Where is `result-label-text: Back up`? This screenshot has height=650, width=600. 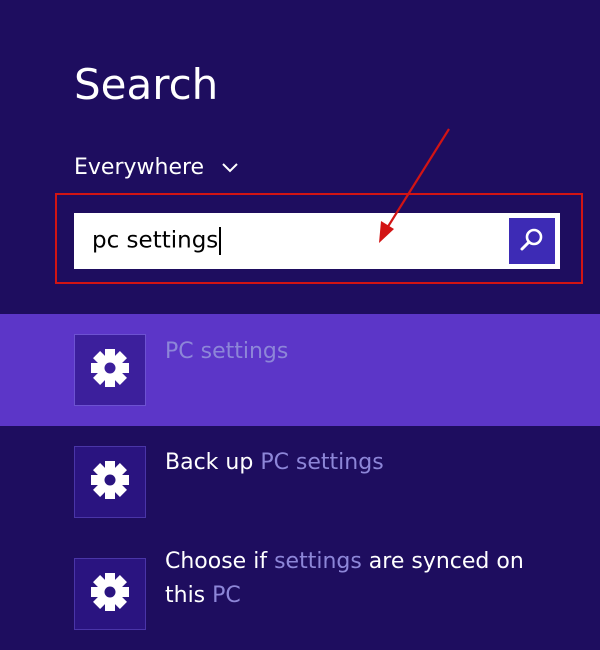
result-label-text: Back up is located at coordinates (213, 462).